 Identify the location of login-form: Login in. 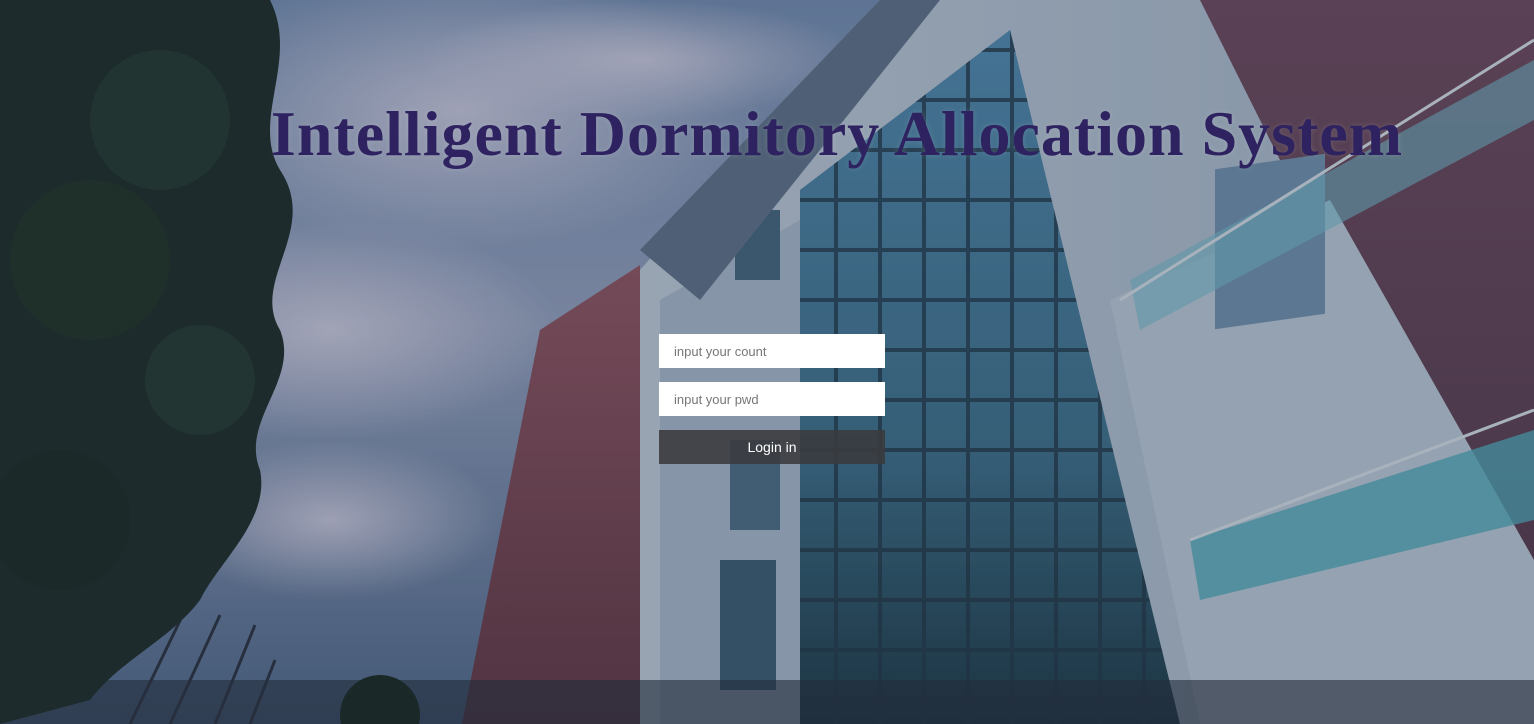
(772, 399).